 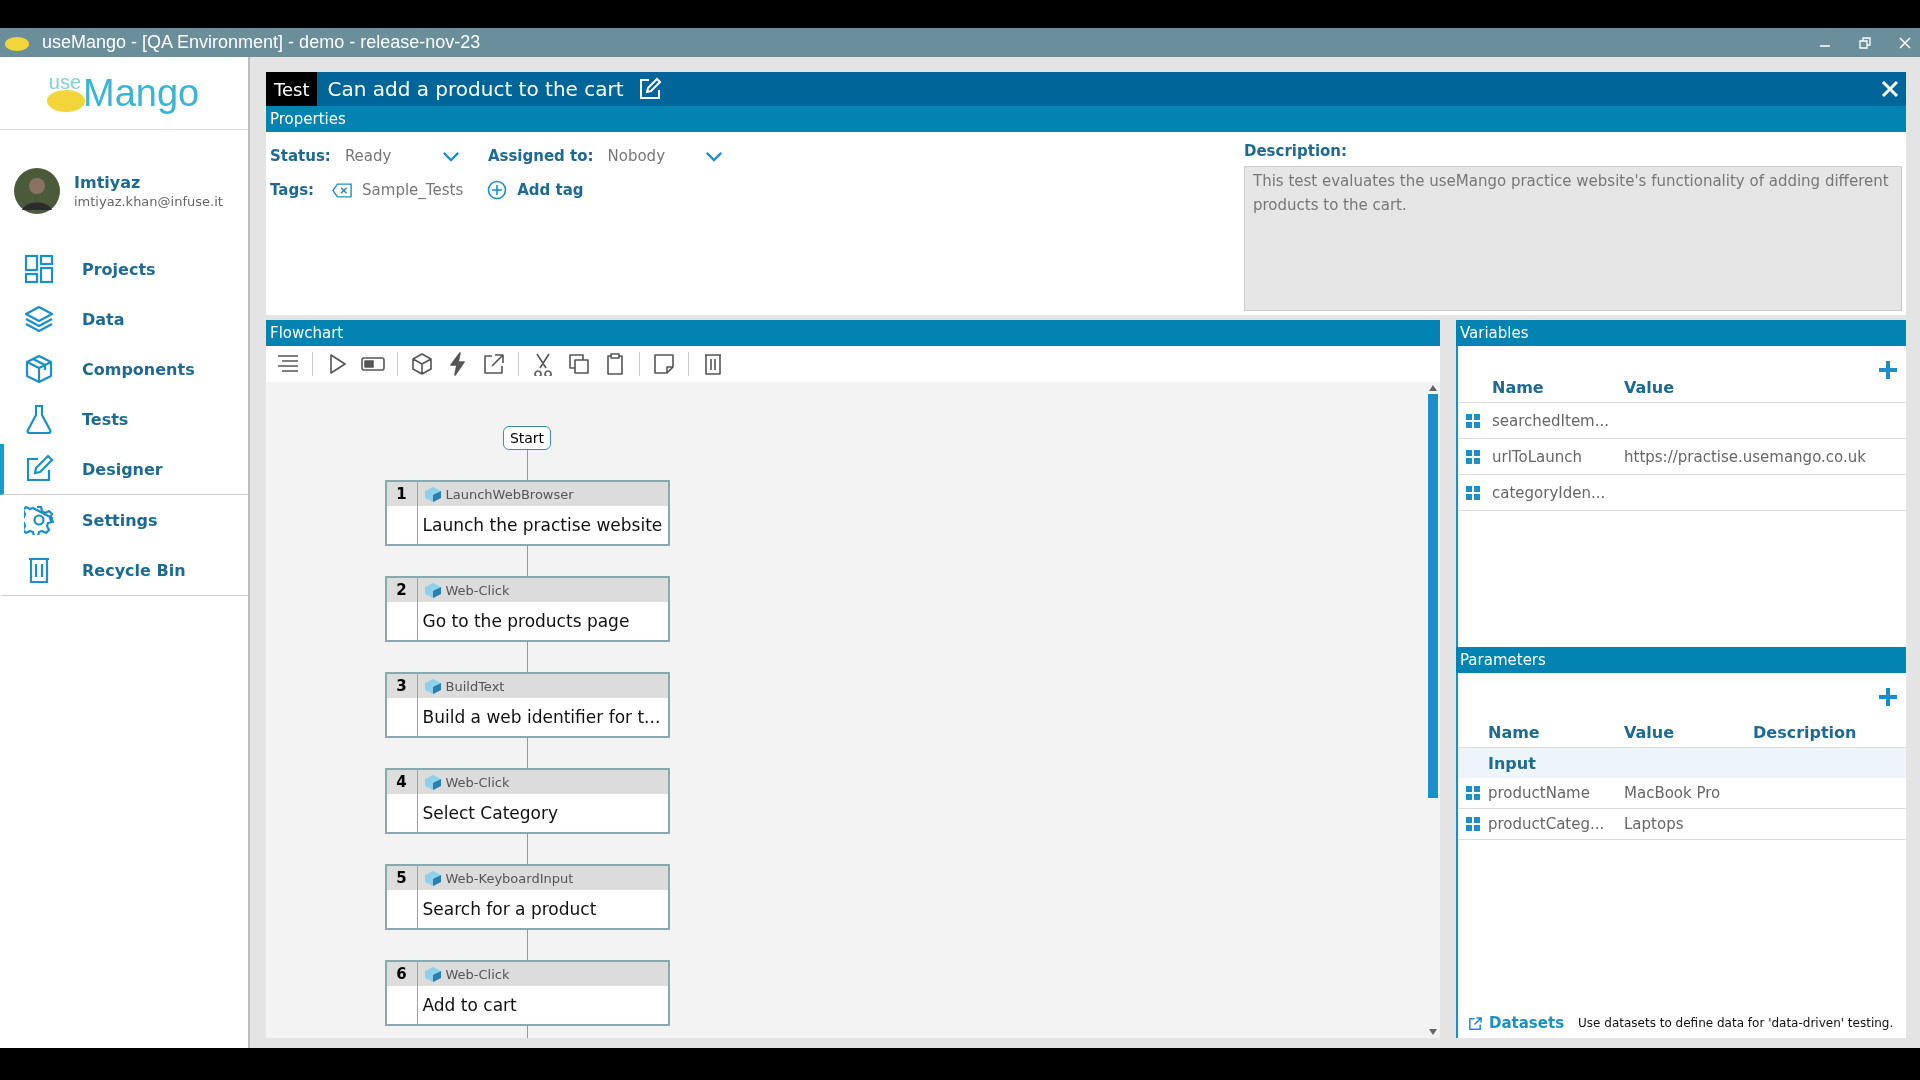 What do you see at coordinates (401, 494) in the screenshot?
I see `step-number: 1` at bounding box center [401, 494].